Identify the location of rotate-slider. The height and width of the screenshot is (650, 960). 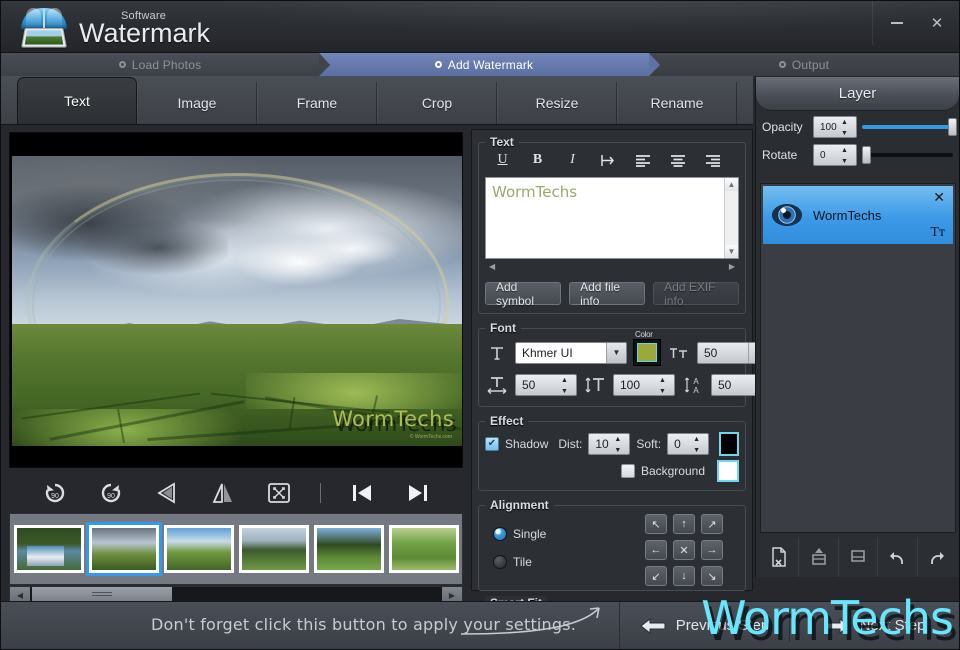
(907, 155).